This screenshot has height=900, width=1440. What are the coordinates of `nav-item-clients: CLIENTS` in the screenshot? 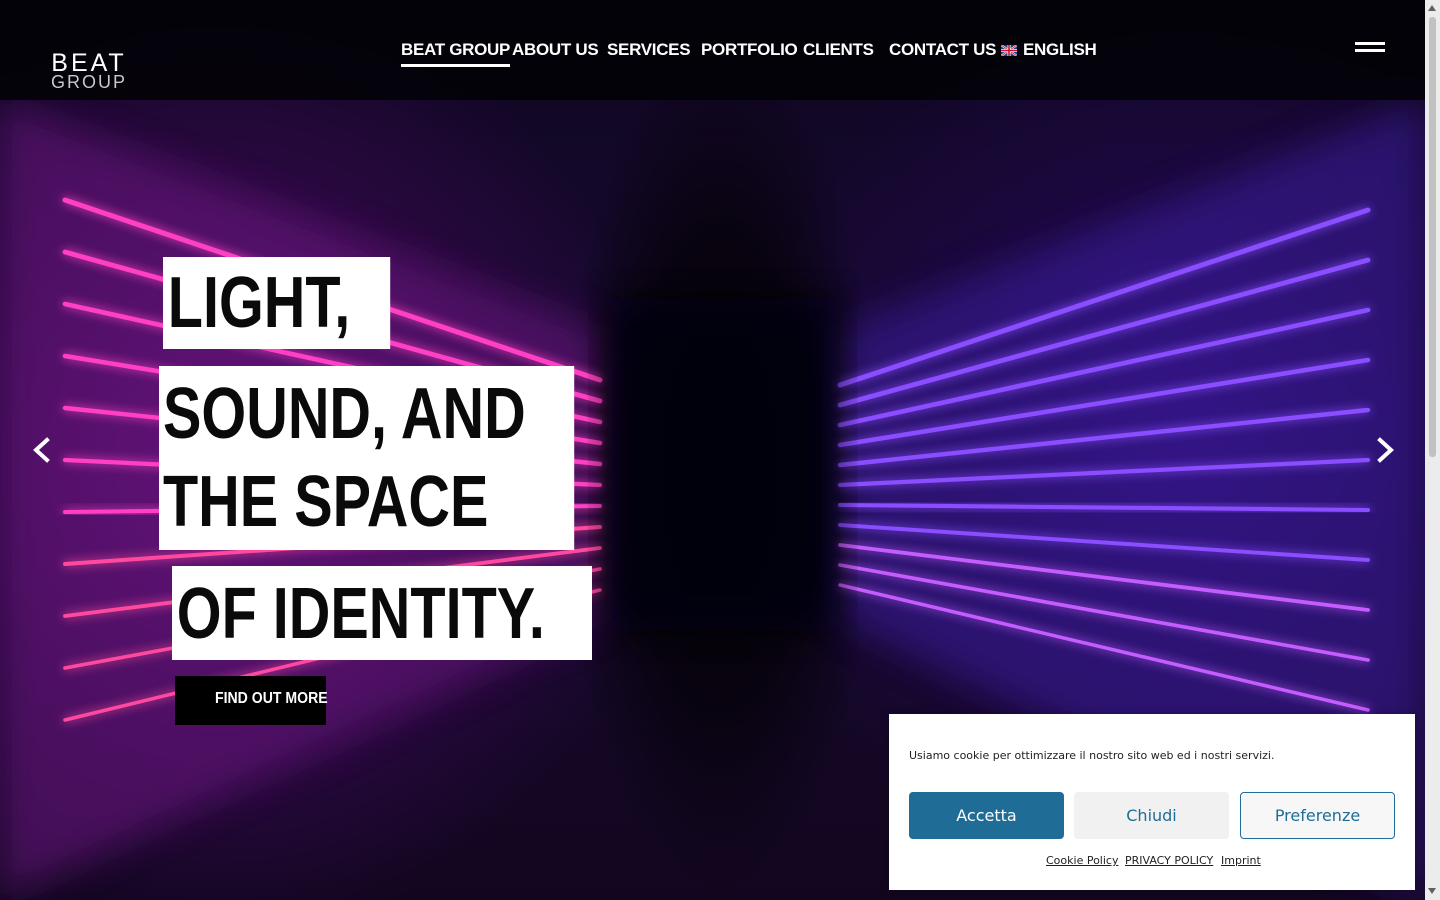 It's located at (838, 50).